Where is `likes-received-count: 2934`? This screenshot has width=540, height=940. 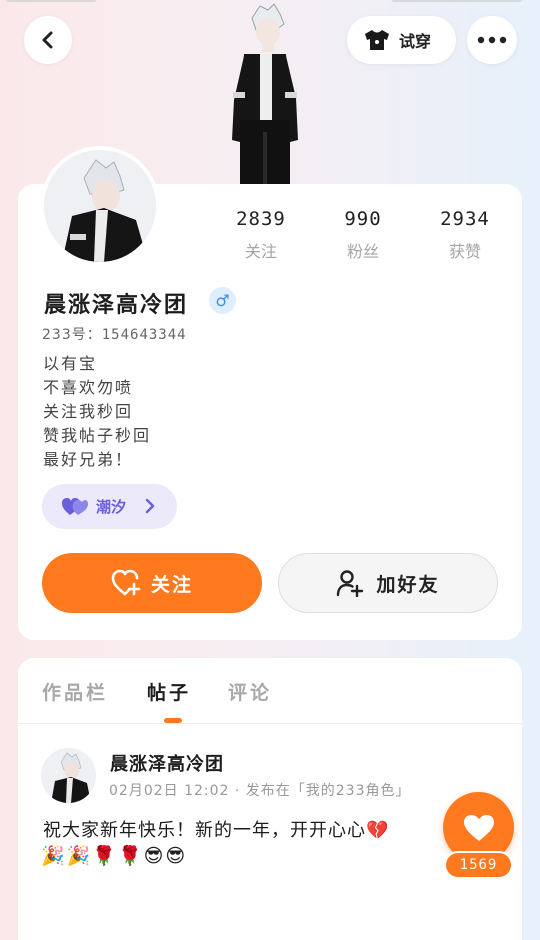
likes-received-count: 2934 is located at coordinates (465, 219).